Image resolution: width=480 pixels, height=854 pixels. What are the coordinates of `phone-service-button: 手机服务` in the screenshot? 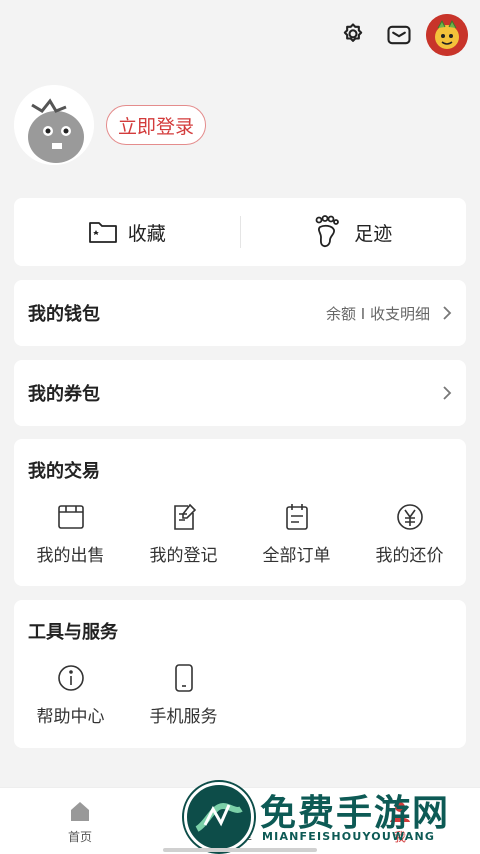 It's located at (183, 694).